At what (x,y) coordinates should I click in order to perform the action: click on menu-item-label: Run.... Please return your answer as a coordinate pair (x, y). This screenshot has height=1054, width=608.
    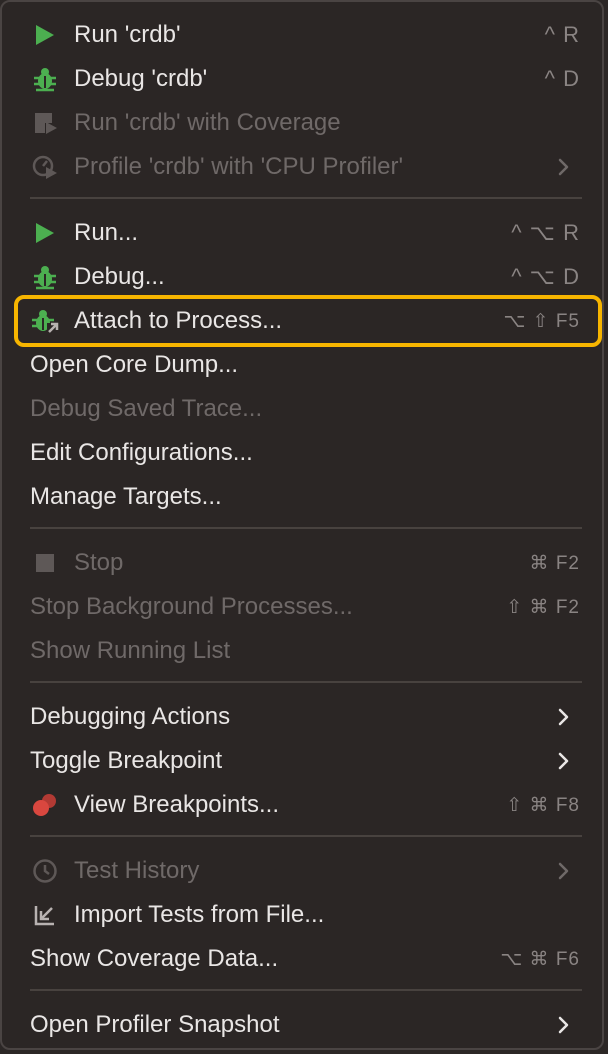
    Looking at the image, I should click on (106, 232).